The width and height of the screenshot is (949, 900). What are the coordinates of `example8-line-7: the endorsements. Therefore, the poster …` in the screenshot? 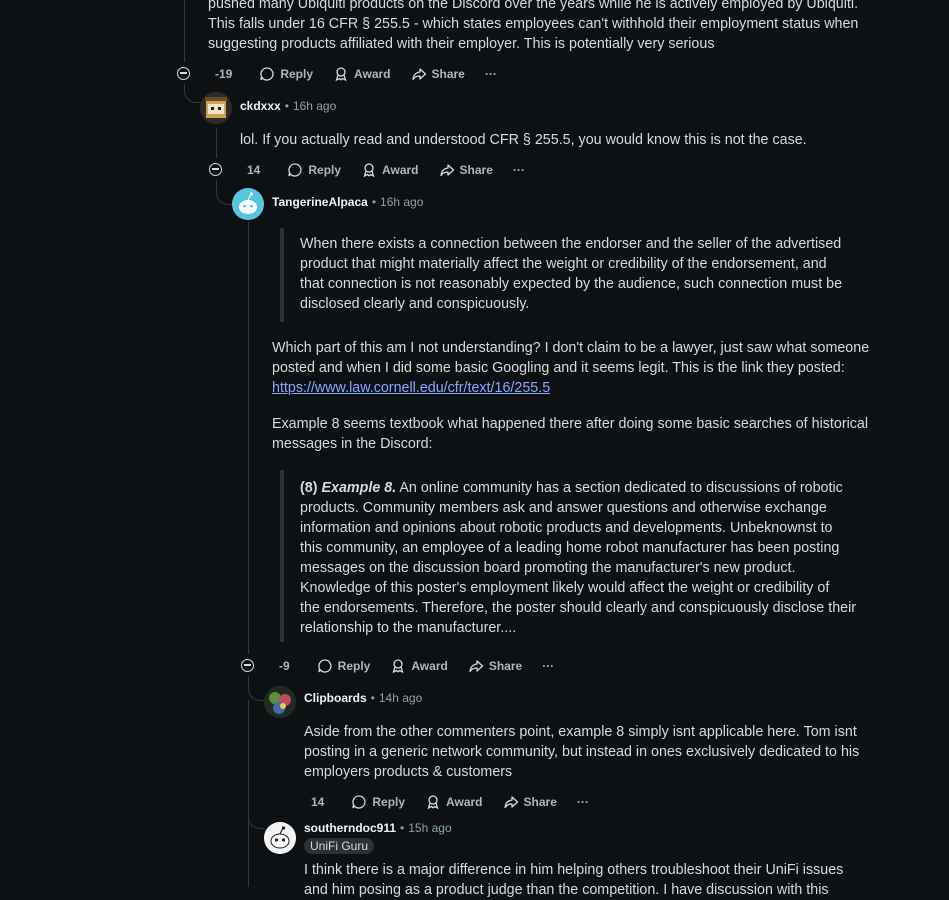 It's located at (578, 608).